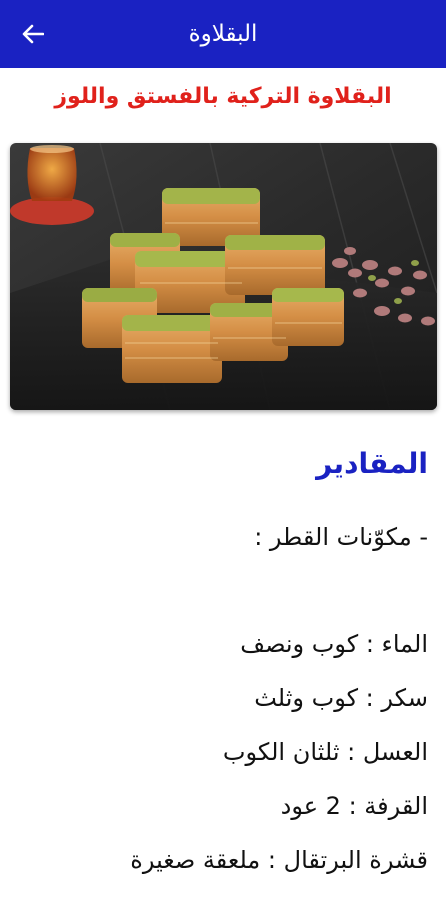 This screenshot has height=900, width=446. What do you see at coordinates (325, 752) in the screenshot?
I see `list-item: العسل : ثلثان الكوب` at bounding box center [325, 752].